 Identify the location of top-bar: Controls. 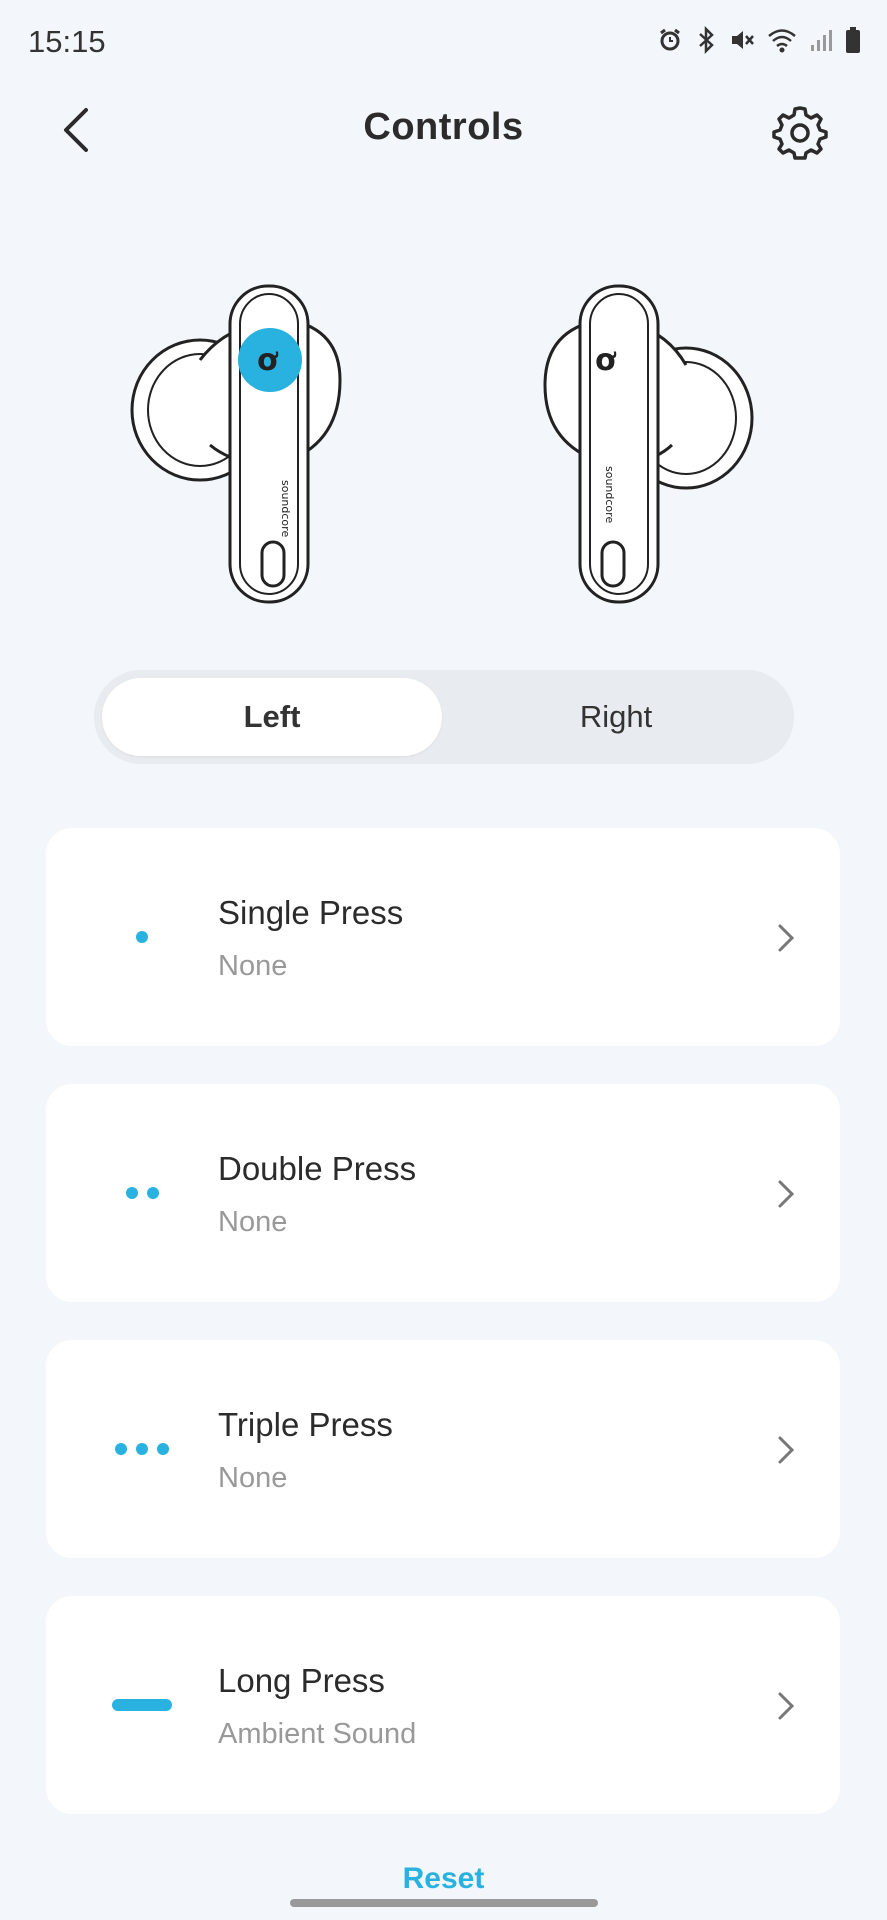
(443, 129).